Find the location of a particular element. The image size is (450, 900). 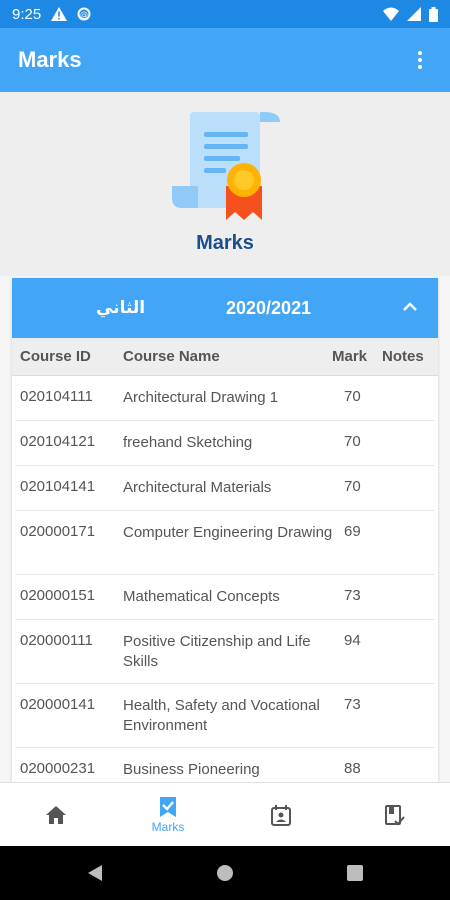

table-header: Course ID Course Name Mark Notes is located at coordinates (225, 357).